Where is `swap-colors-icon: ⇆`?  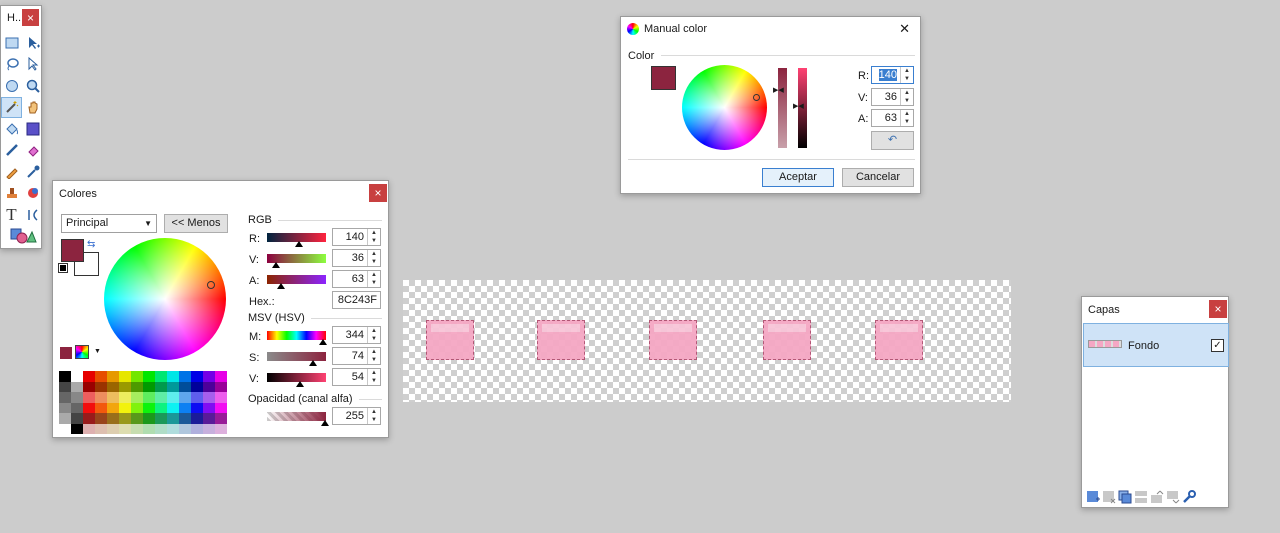
swap-colors-icon: ⇆ is located at coordinates (91, 244).